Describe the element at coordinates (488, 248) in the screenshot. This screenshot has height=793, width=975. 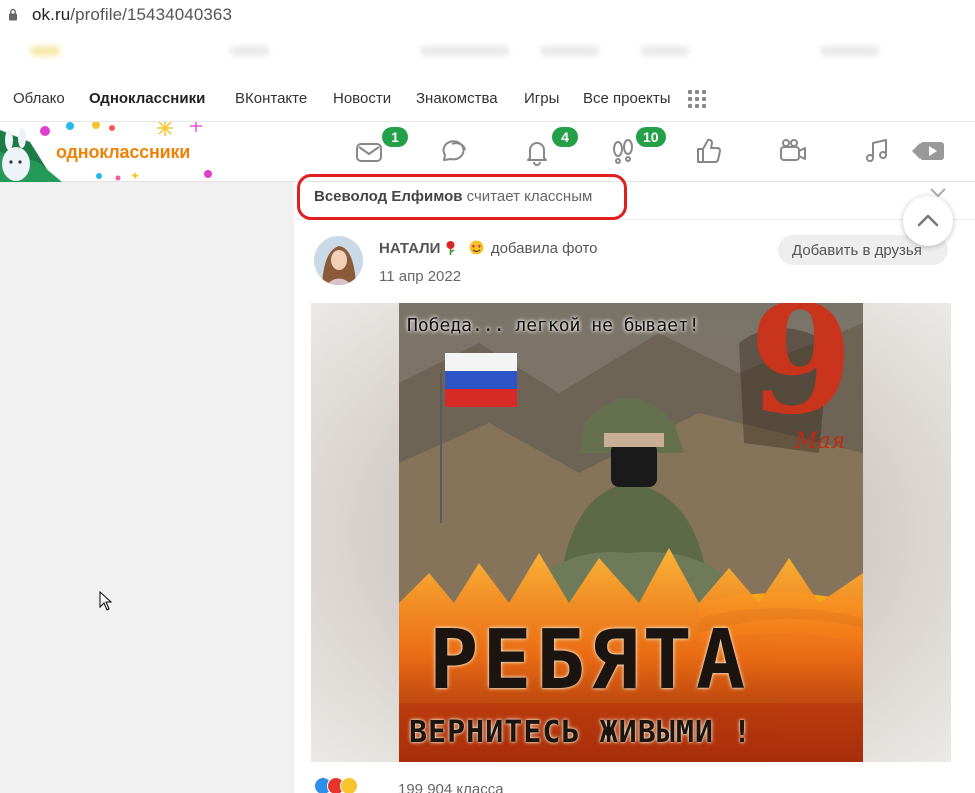
I see `post-author: НАТАЛИ добавила фото` at that location.